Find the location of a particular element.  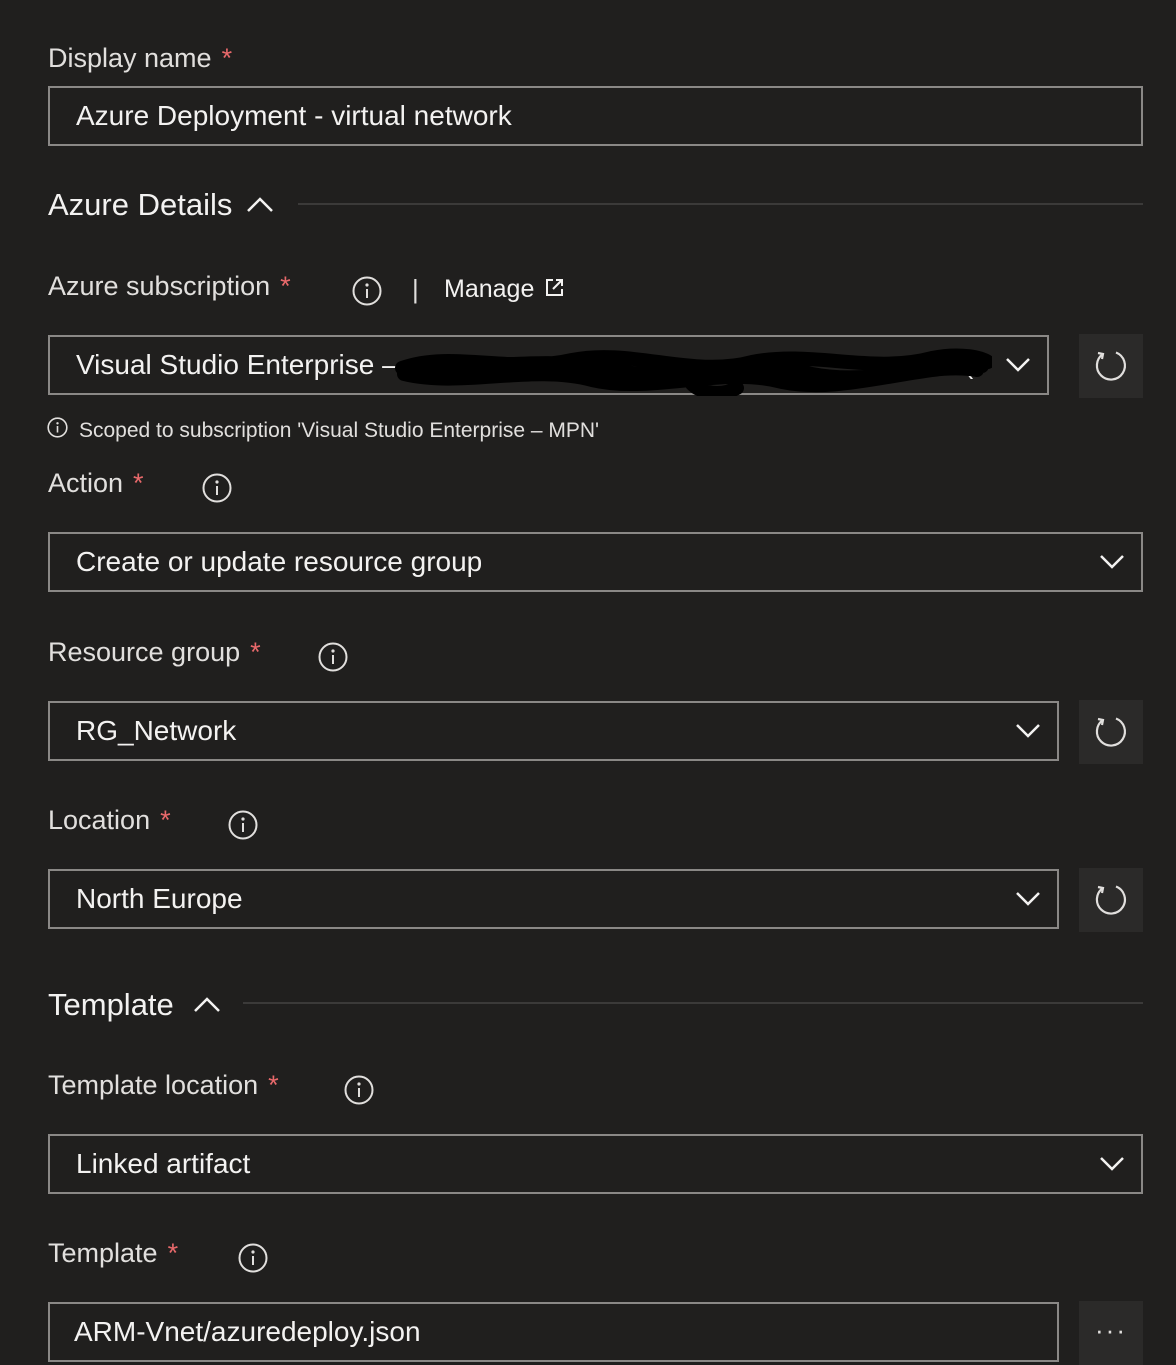

action-value: Create or update resource group is located at coordinates (279, 561).